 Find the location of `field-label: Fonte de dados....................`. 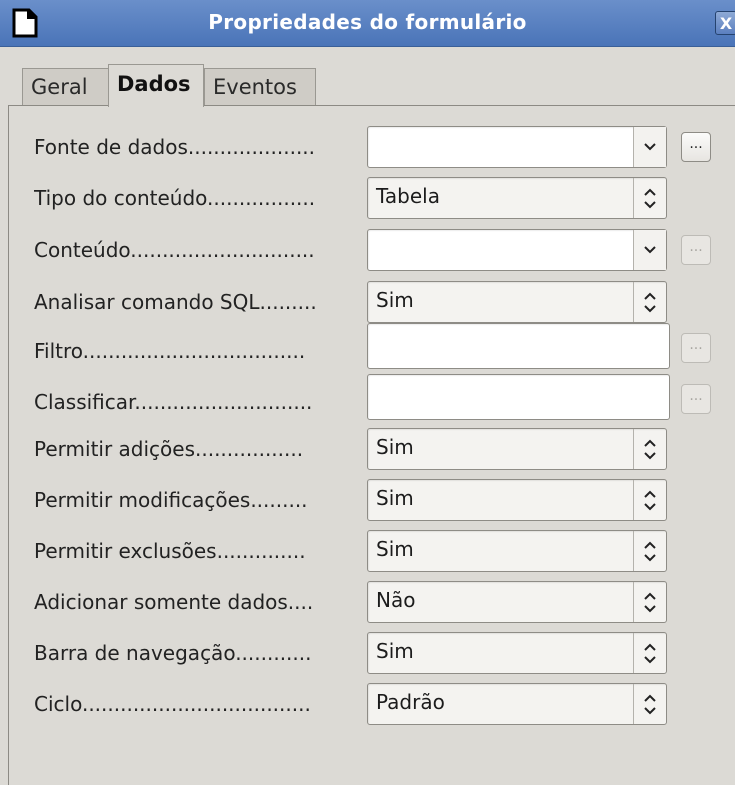

field-label: Fonte de dados.................... is located at coordinates (175, 147).